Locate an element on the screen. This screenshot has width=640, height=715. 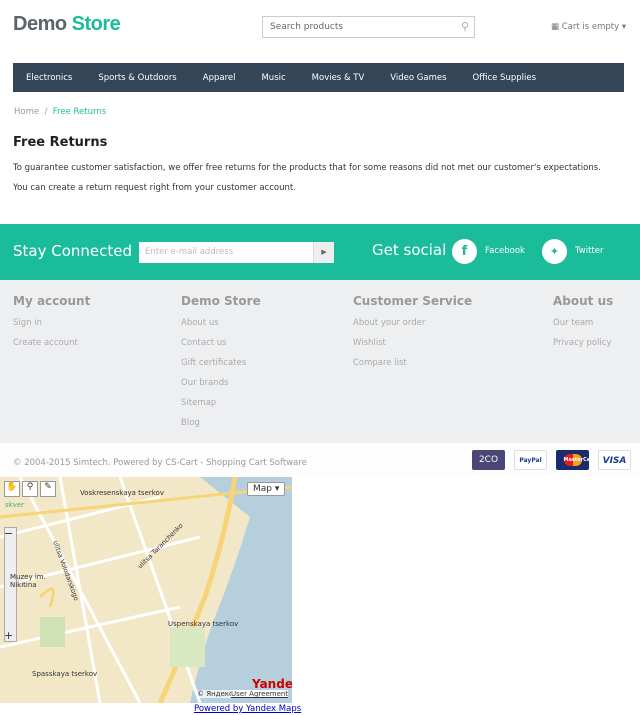
zoom-out-icon: − is located at coordinates (8, 533).